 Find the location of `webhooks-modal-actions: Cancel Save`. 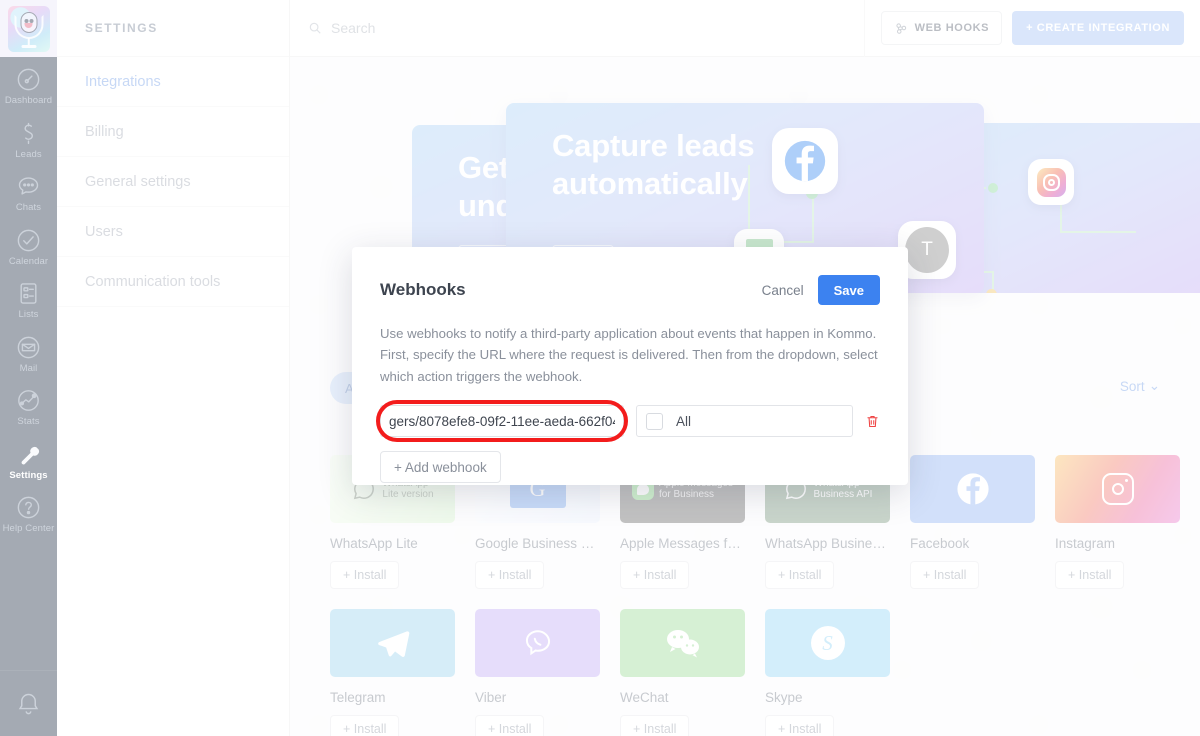

webhooks-modal-actions: Cancel Save is located at coordinates (821, 290).